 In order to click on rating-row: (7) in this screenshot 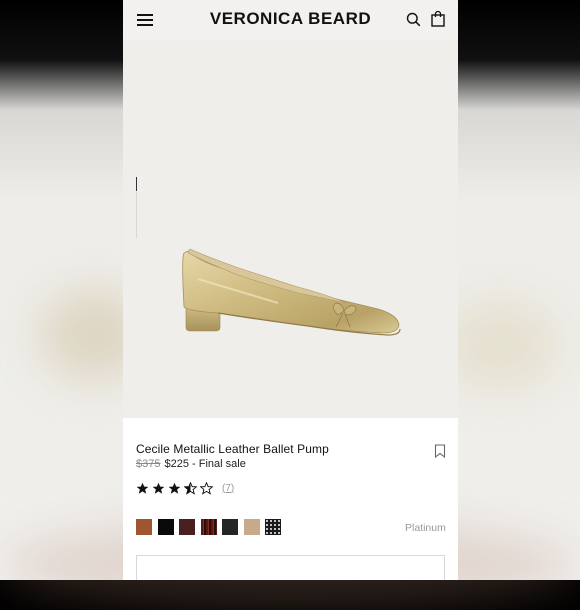, I will do `click(185, 488)`.